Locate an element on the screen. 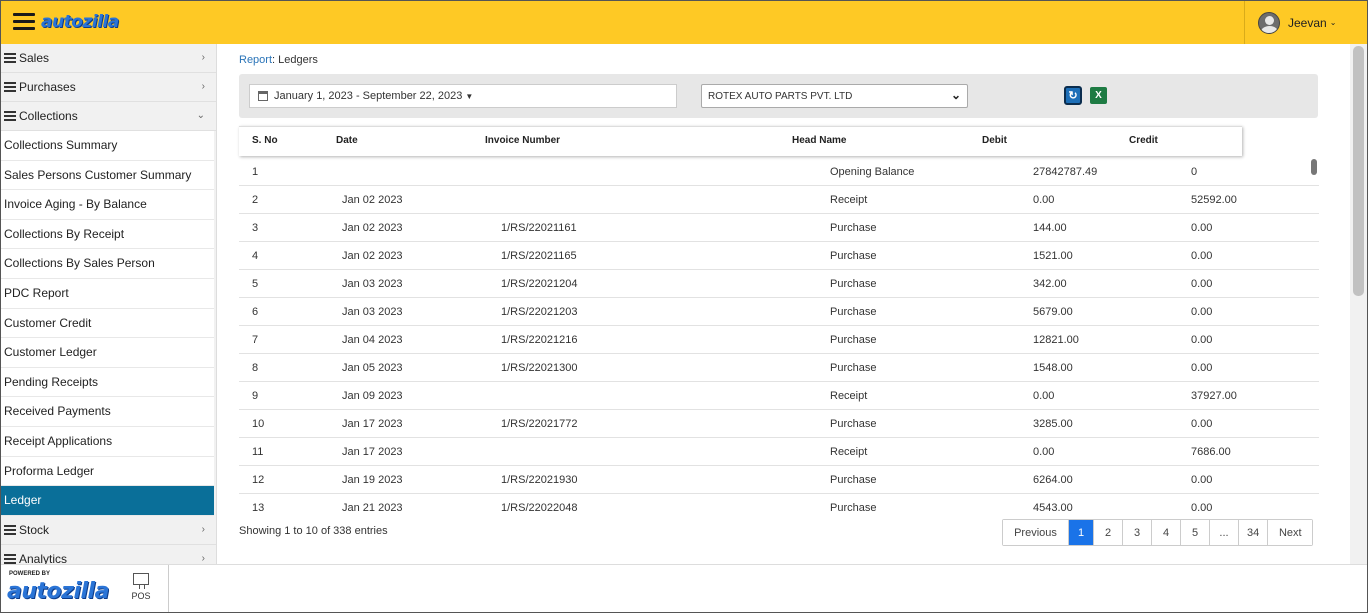  sidebar-item-collections-summary: Collections Summary is located at coordinates (107, 146).